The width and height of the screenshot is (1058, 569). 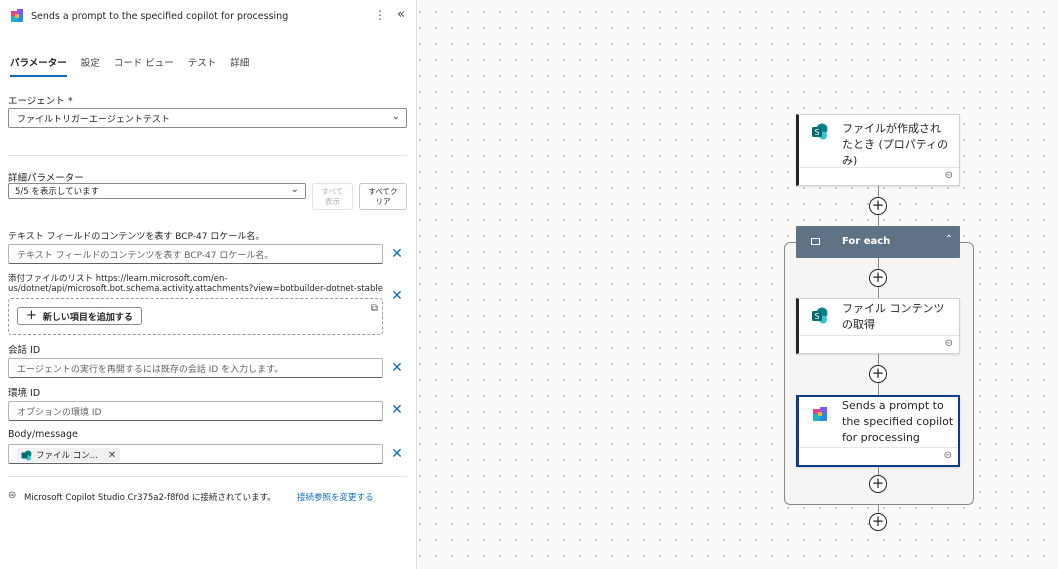 I want to click on tab-code-view: コード ビュー, so click(x=144, y=65).